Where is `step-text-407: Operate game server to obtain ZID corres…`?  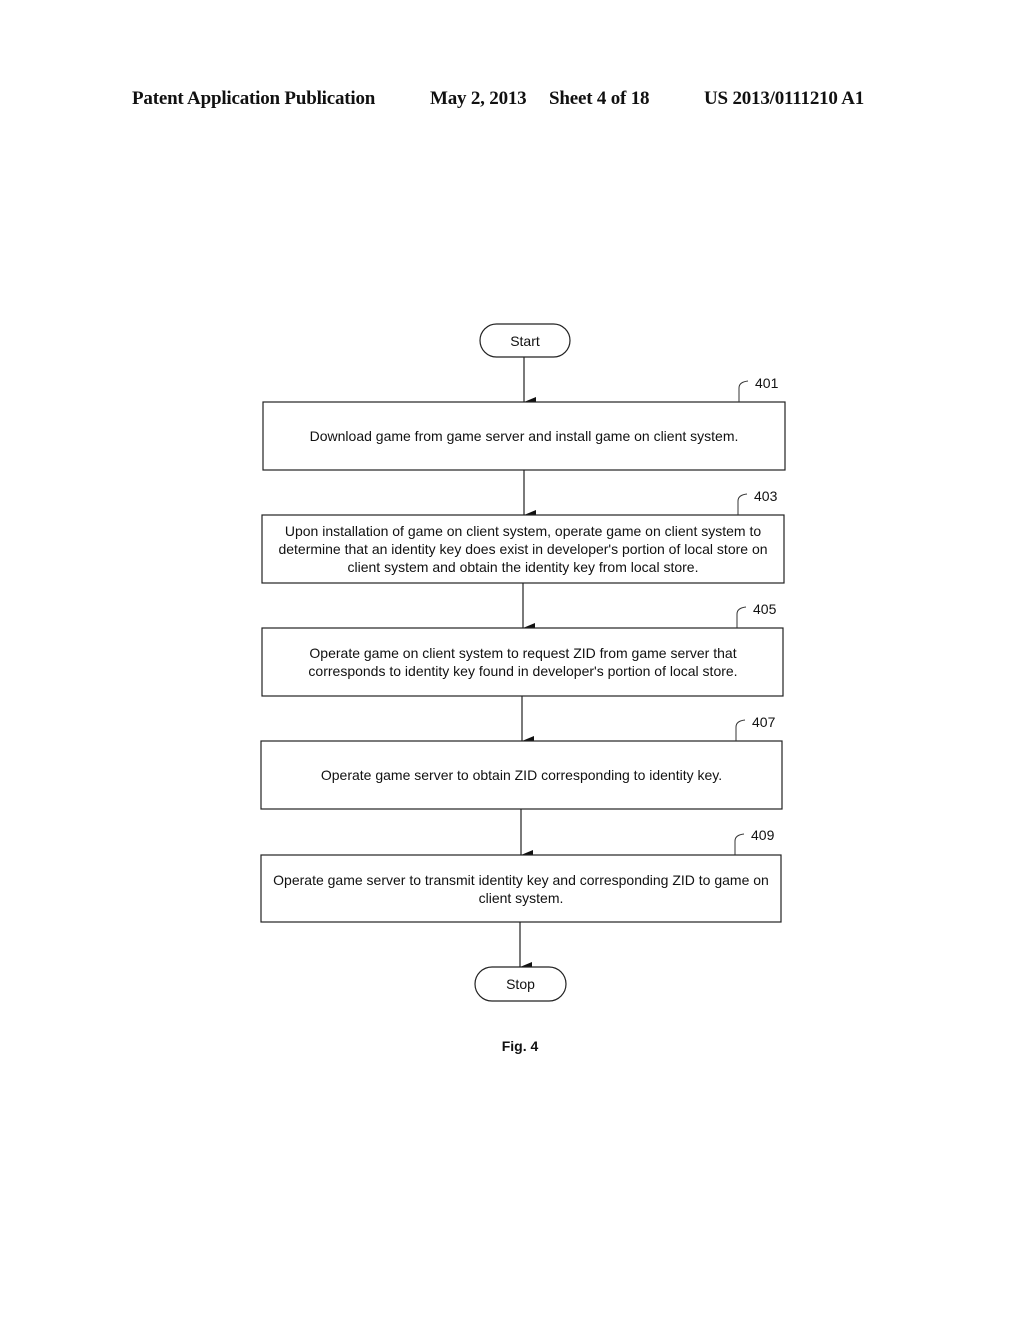 step-text-407: Operate game server to obtain ZID corres… is located at coordinates (521, 775).